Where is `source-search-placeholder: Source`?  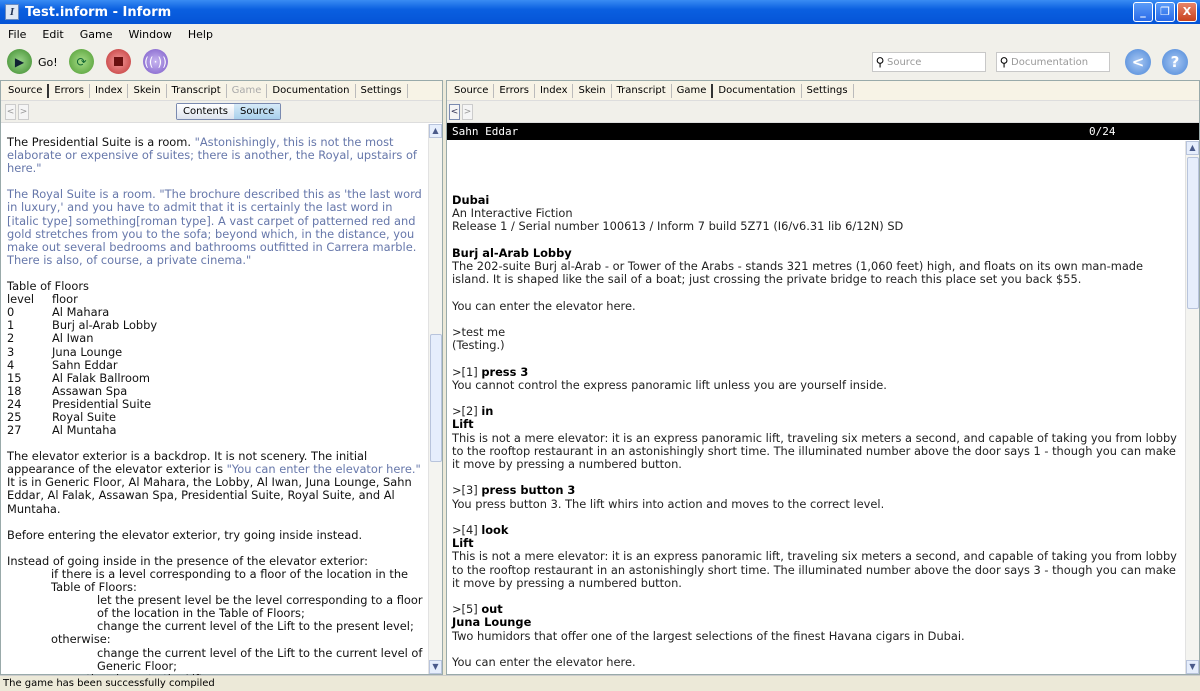
source-search-placeholder: Source is located at coordinates (904, 62).